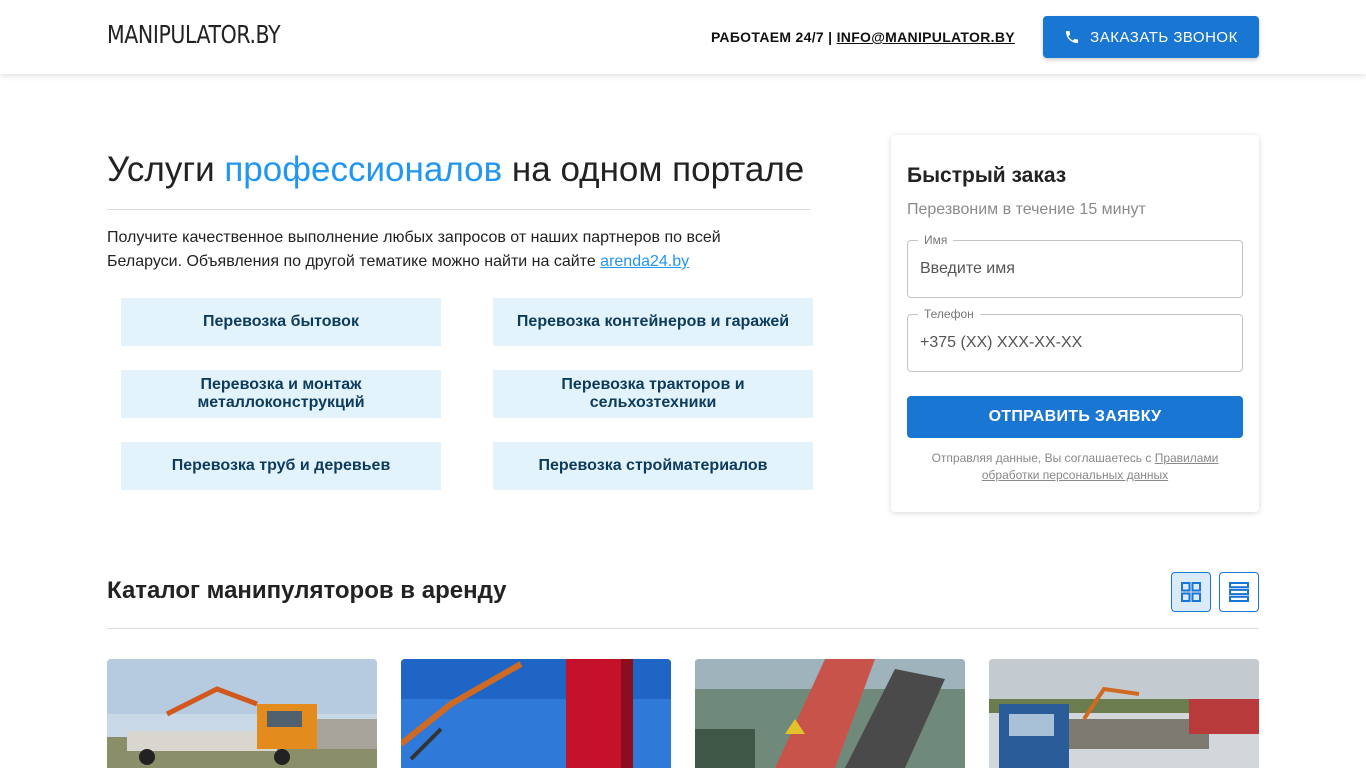 This screenshot has width=1366, height=768. Describe the element at coordinates (1075, 417) in the screenshot. I see `submit-request-button: ОТПРАВИТЬ ЗАЯВКУ` at that location.